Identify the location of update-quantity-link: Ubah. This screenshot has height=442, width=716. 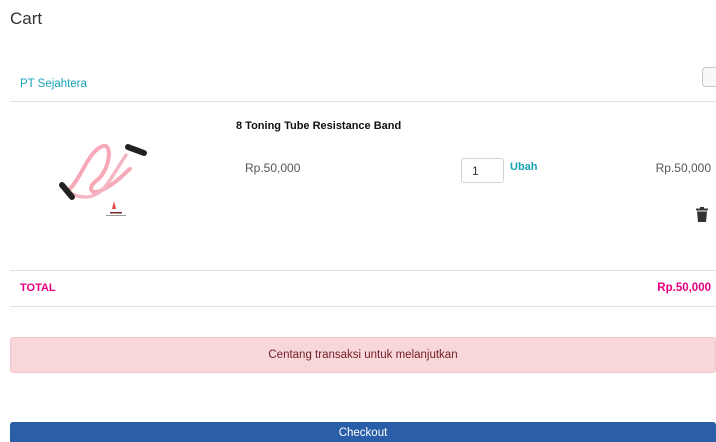
(524, 167).